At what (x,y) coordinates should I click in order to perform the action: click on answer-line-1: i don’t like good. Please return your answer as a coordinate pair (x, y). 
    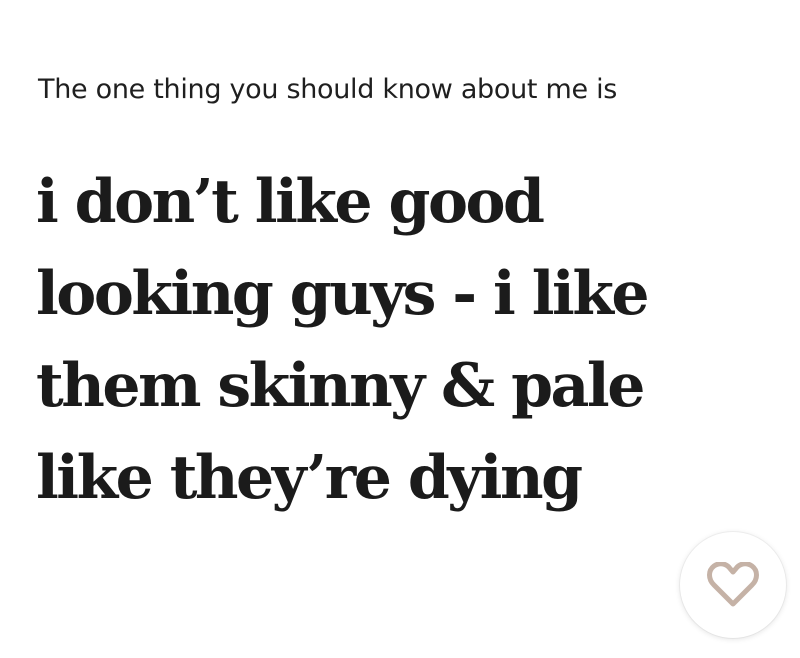
    Looking at the image, I should click on (290, 202).